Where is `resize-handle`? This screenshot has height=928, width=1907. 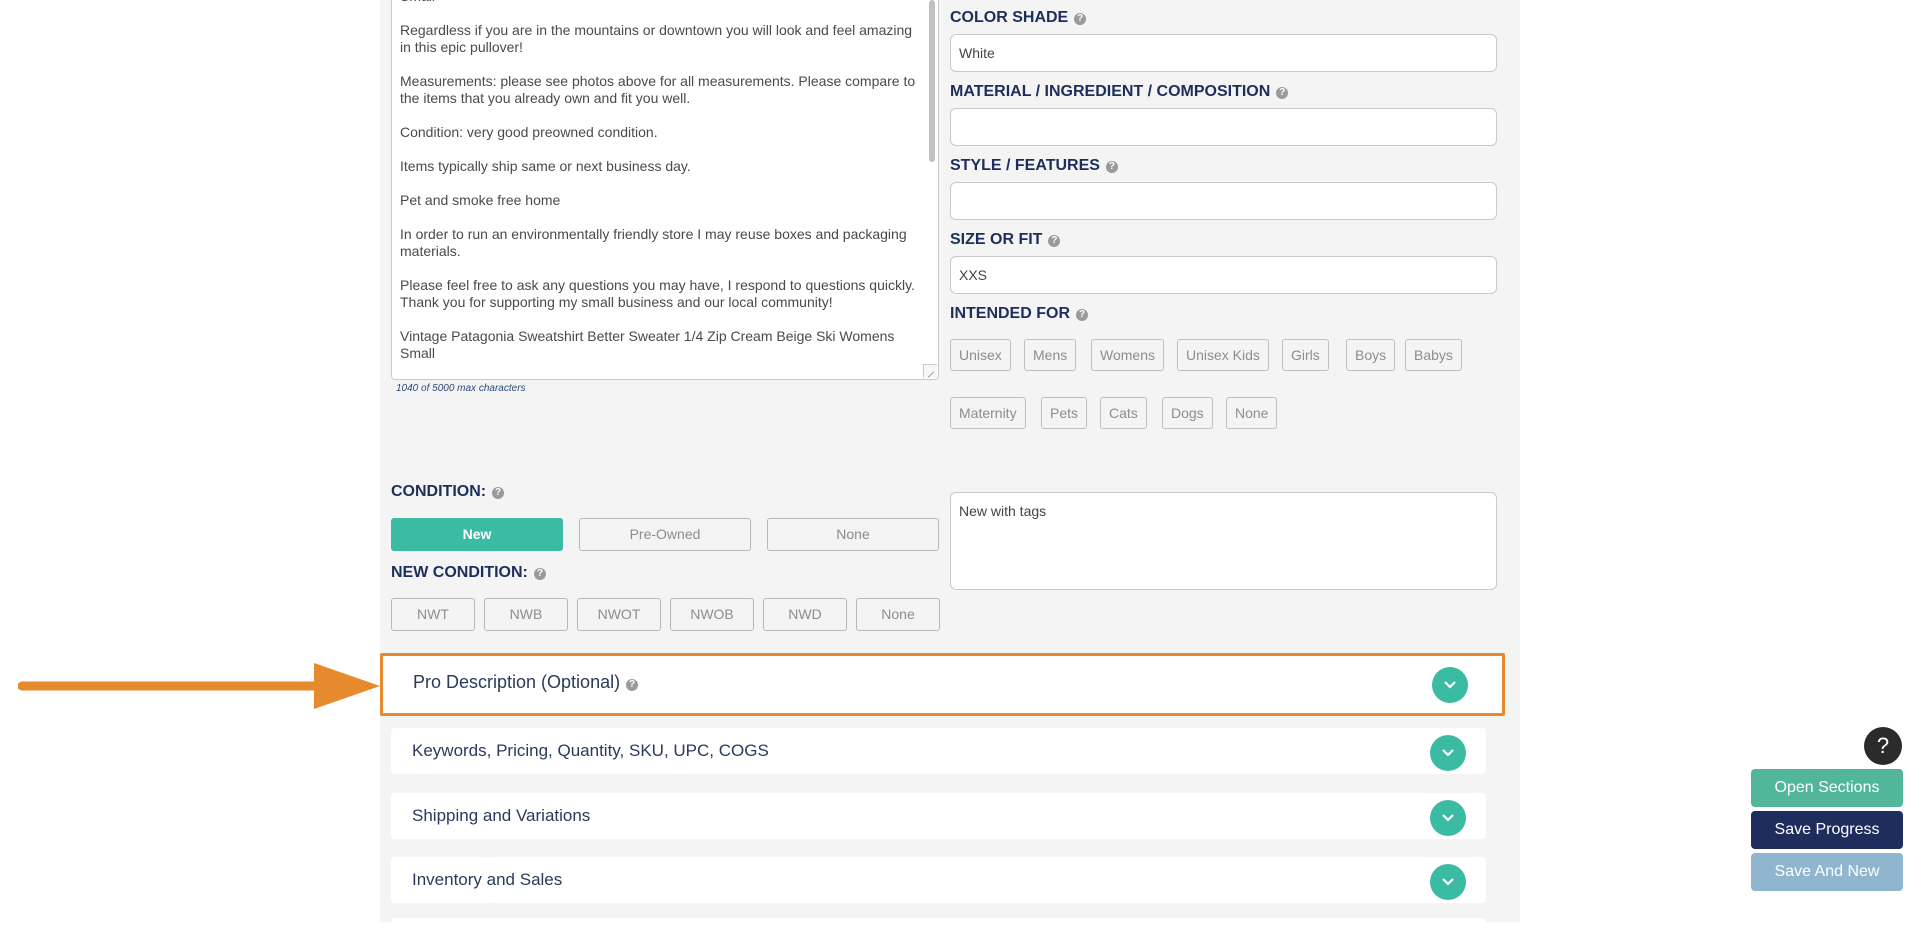 resize-handle is located at coordinates (930, 371).